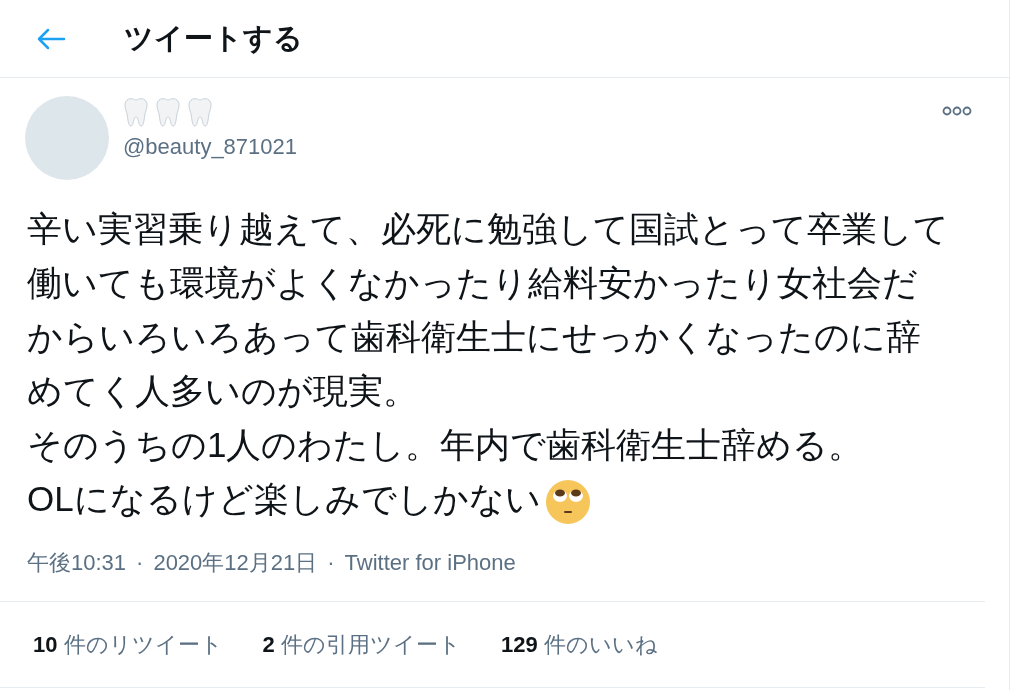 Image resolution: width=1024 pixels, height=690 pixels. What do you see at coordinates (490, 499) in the screenshot?
I see `tweet-text: OLになるけど楽しみでしかない` at bounding box center [490, 499].